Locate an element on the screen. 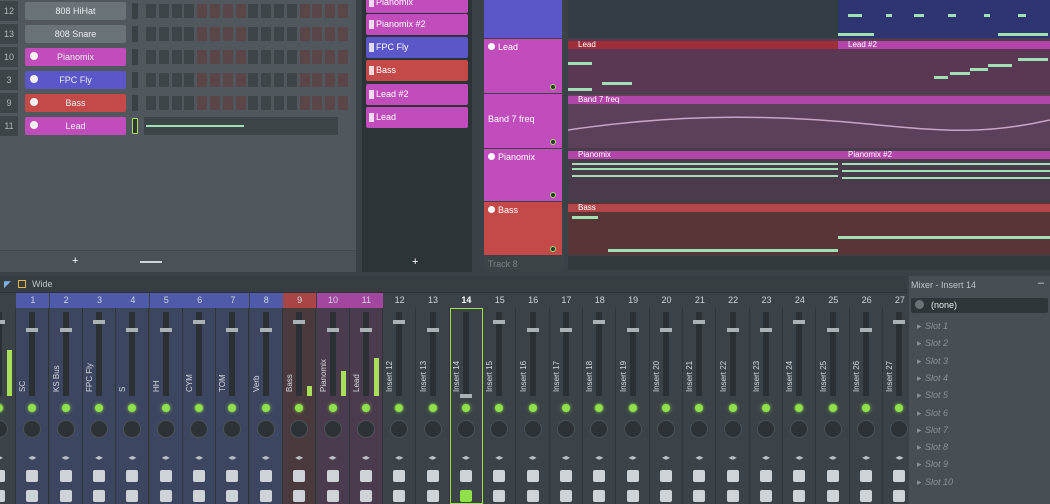  piano-roll-preview is located at coordinates (241, 126).